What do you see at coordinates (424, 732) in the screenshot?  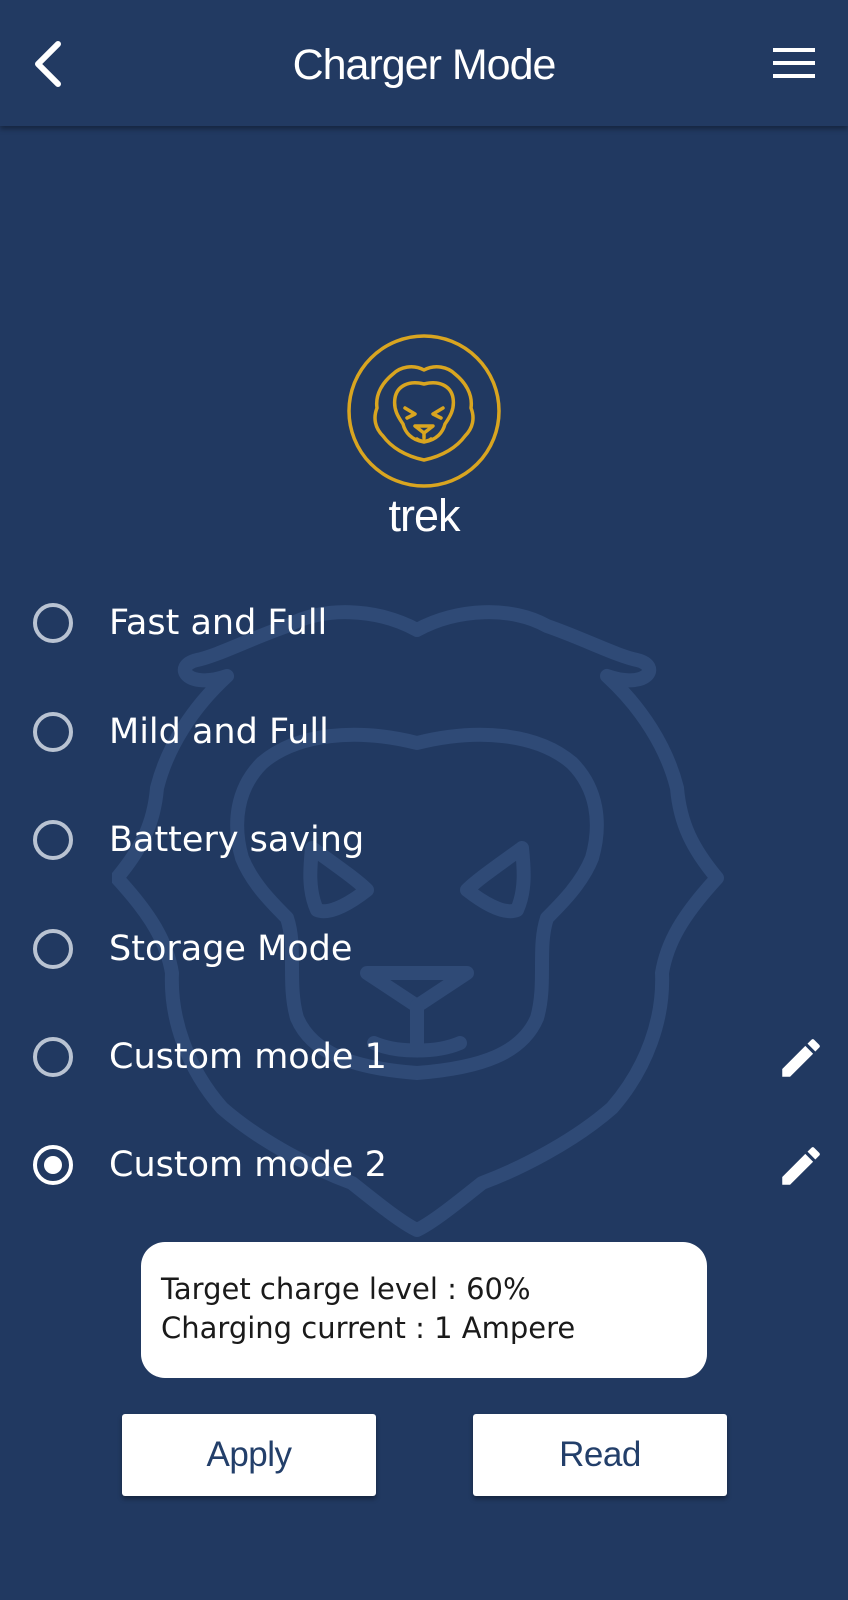 I see `mode-option-mild-and-full: Mild and Full` at bounding box center [424, 732].